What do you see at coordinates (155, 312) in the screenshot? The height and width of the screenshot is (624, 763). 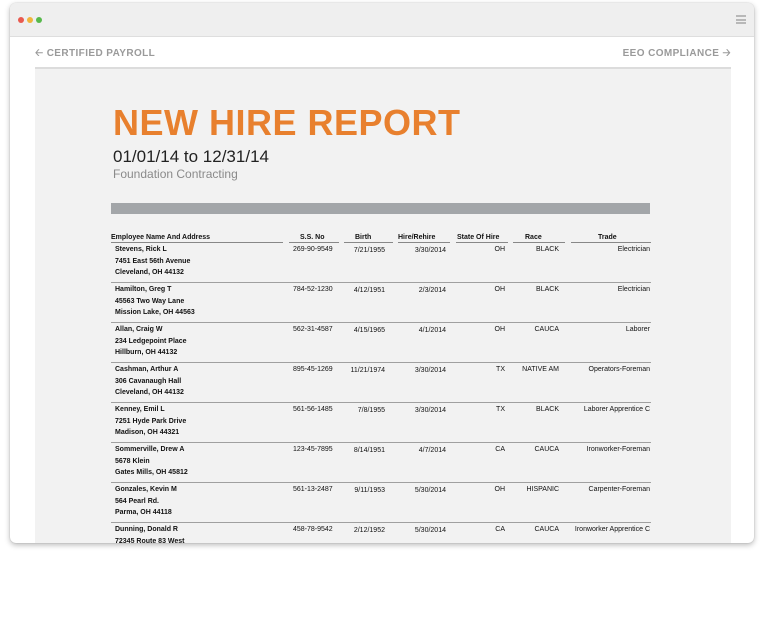 I see `address-line-2: Mission Lake, OH 44563` at bounding box center [155, 312].